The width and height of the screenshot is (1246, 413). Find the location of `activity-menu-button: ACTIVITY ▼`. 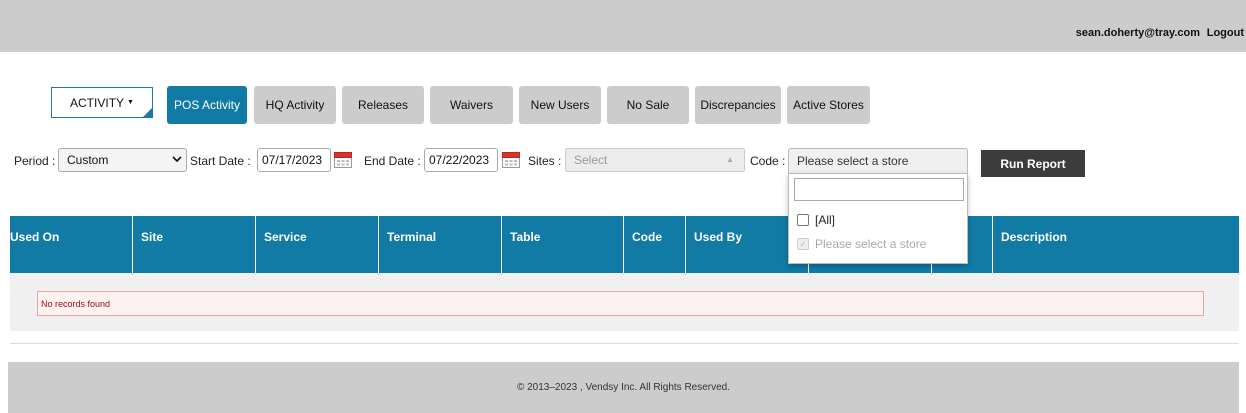

activity-menu-button: ACTIVITY ▼ is located at coordinates (102, 102).